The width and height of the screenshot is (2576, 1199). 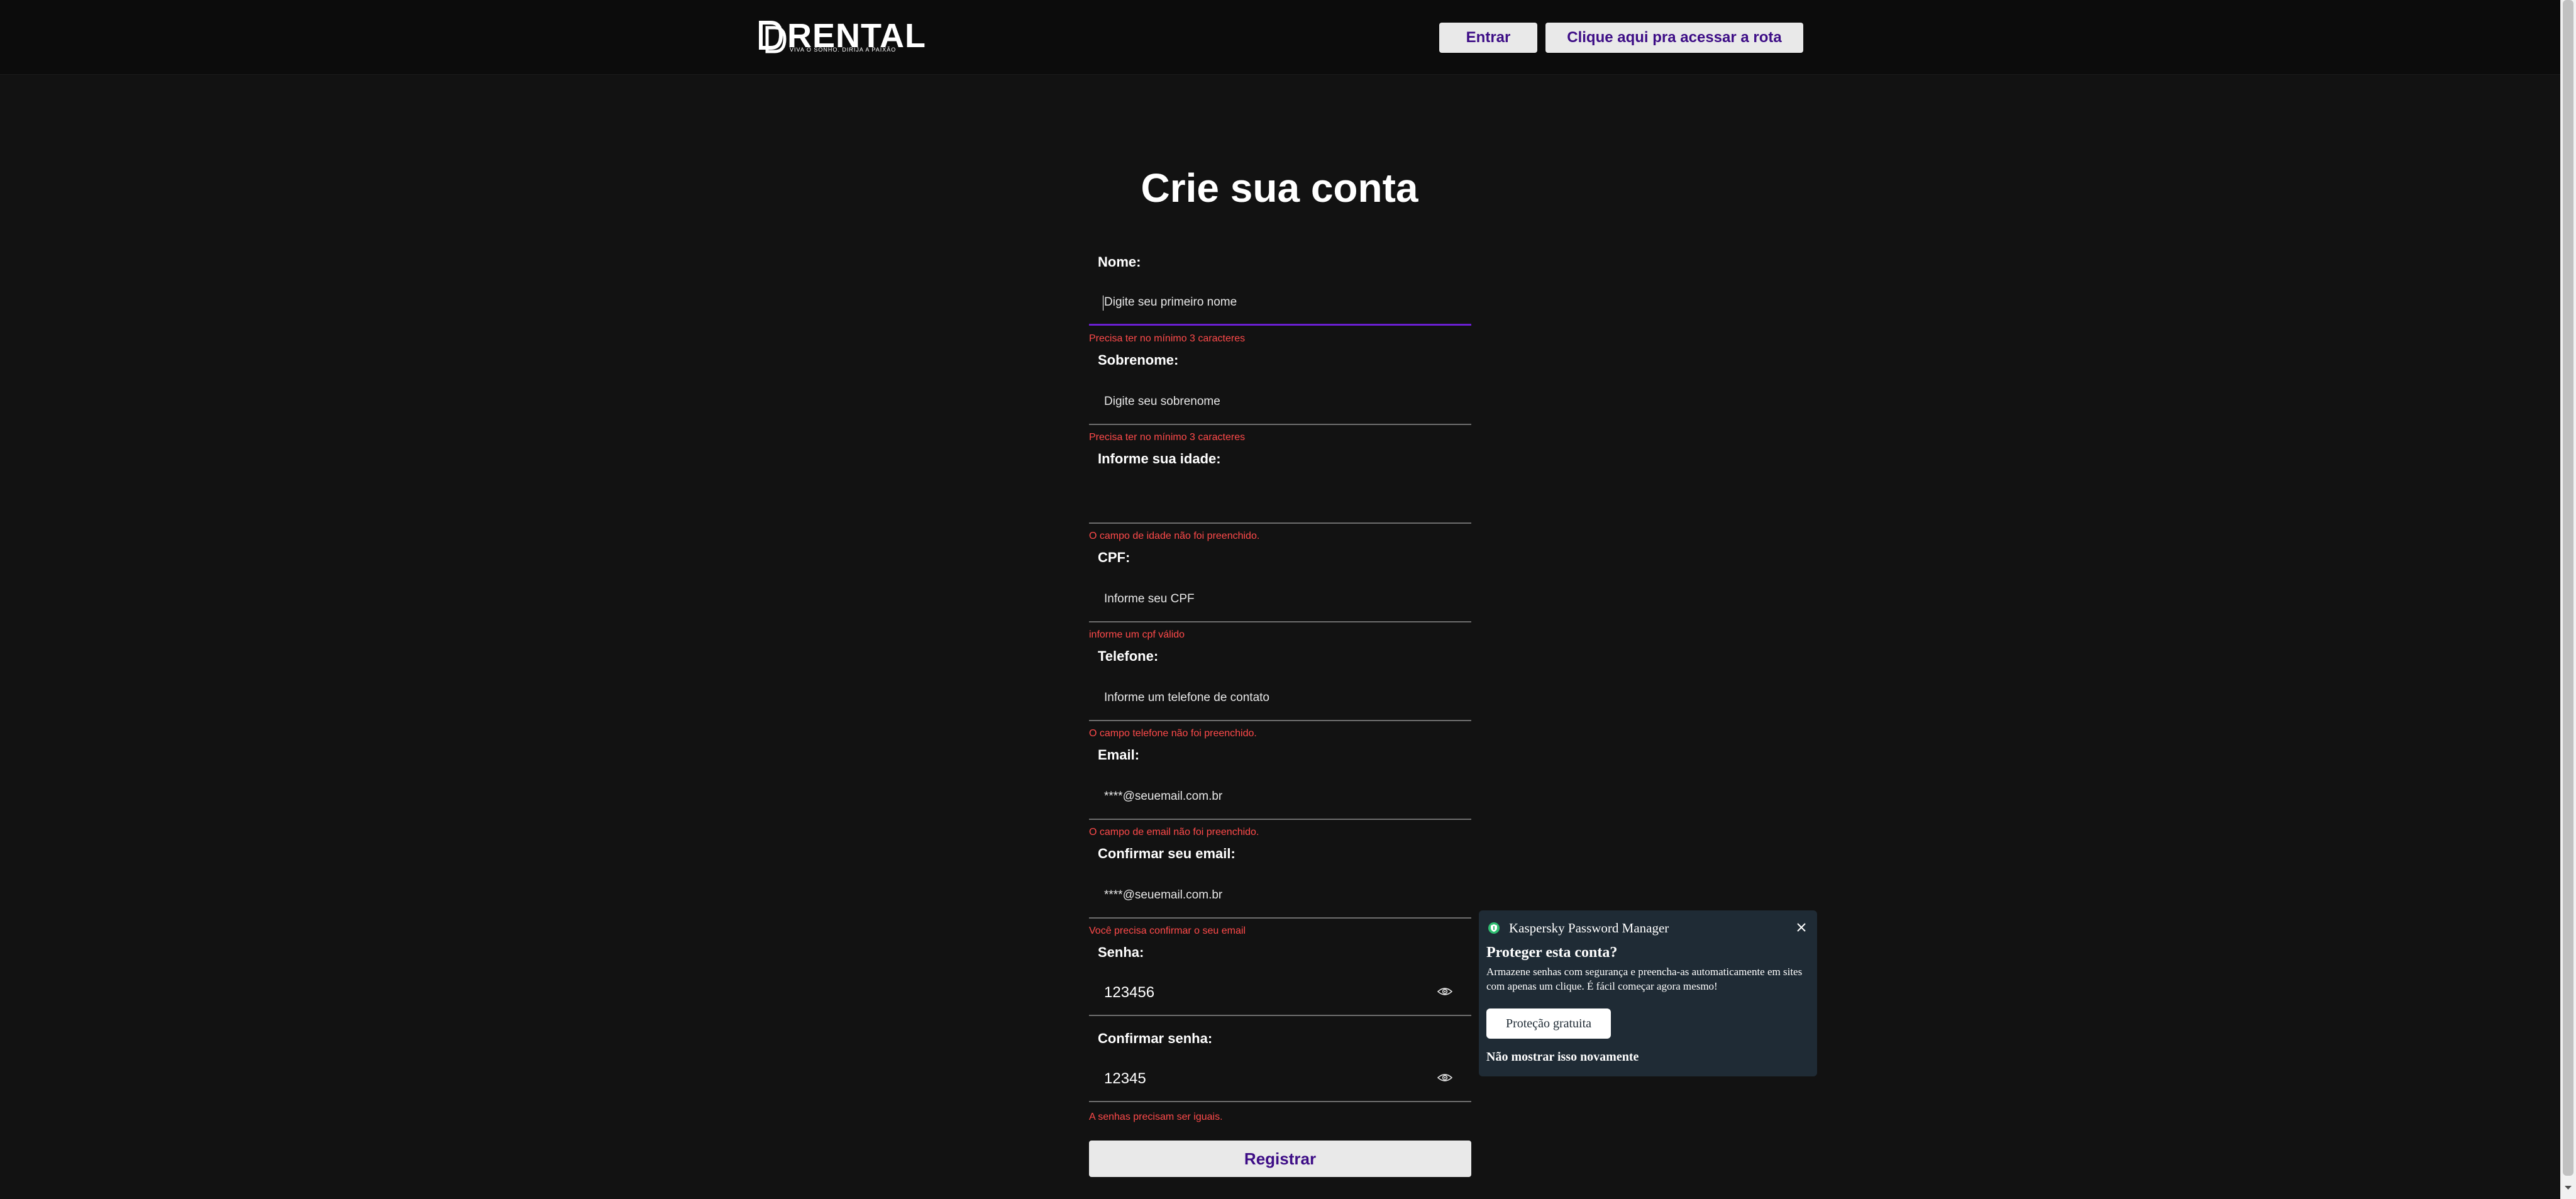 I want to click on first-name-input, so click(x=1274, y=302).